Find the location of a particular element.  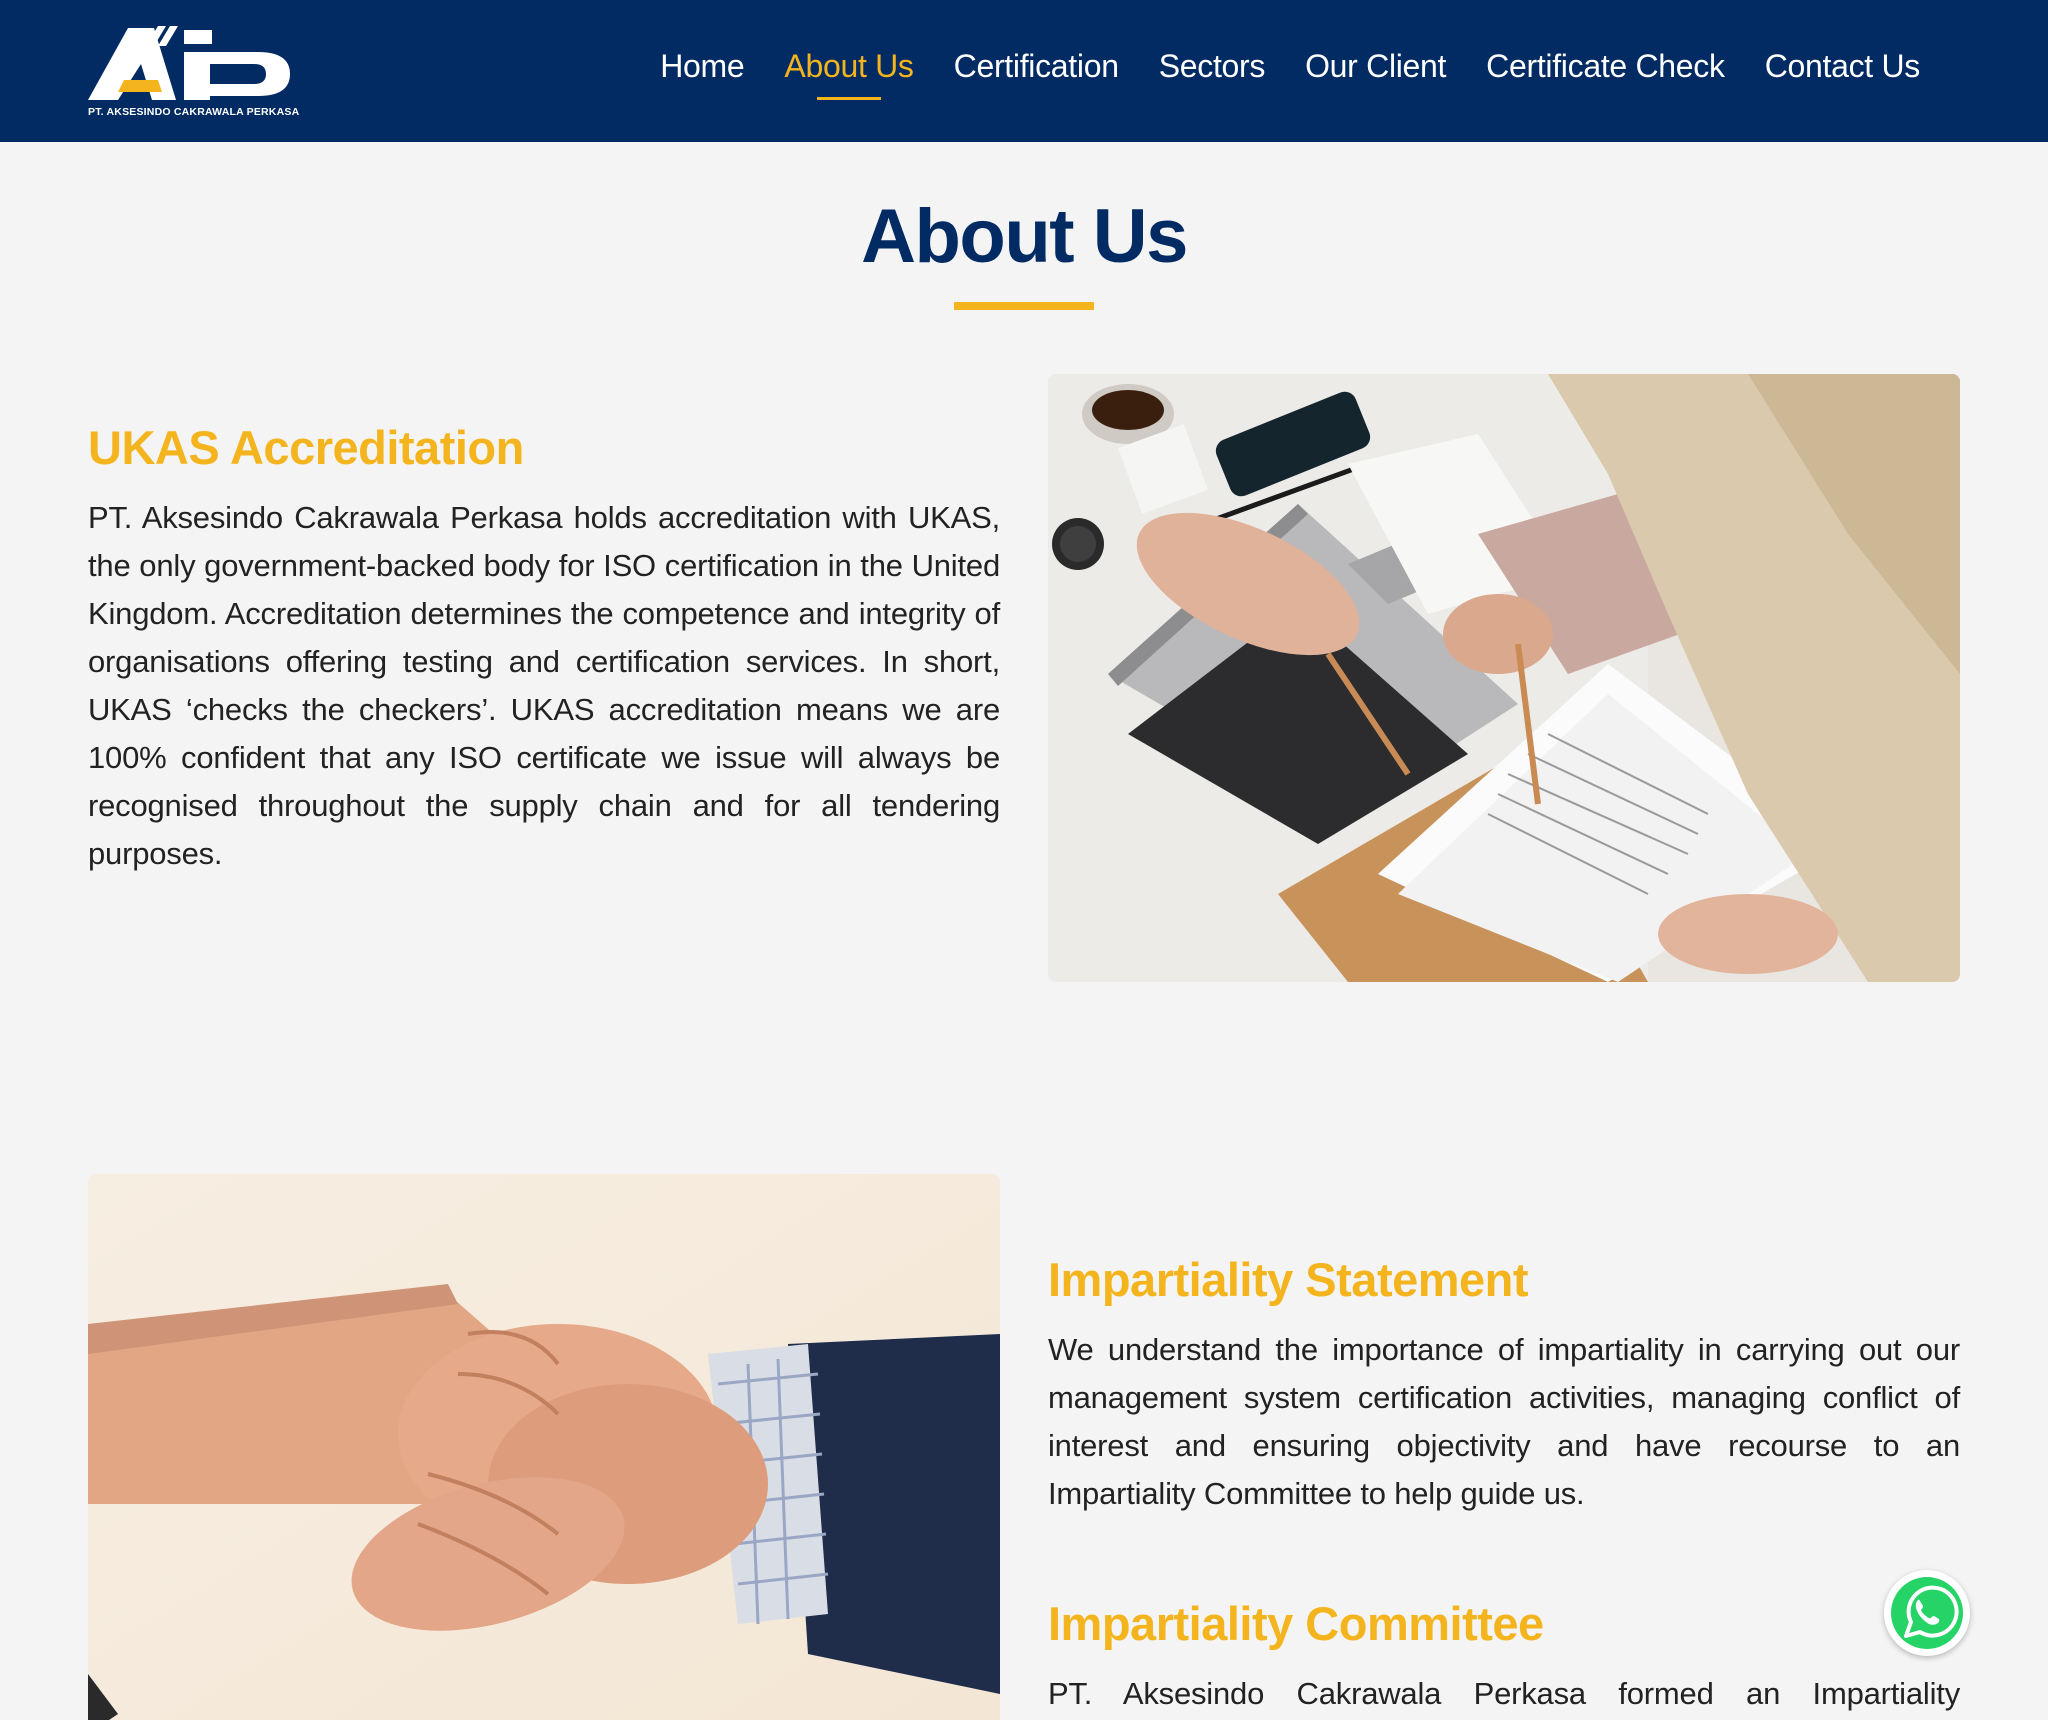

nav-about-us: About Us is located at coordinates (848, 72).